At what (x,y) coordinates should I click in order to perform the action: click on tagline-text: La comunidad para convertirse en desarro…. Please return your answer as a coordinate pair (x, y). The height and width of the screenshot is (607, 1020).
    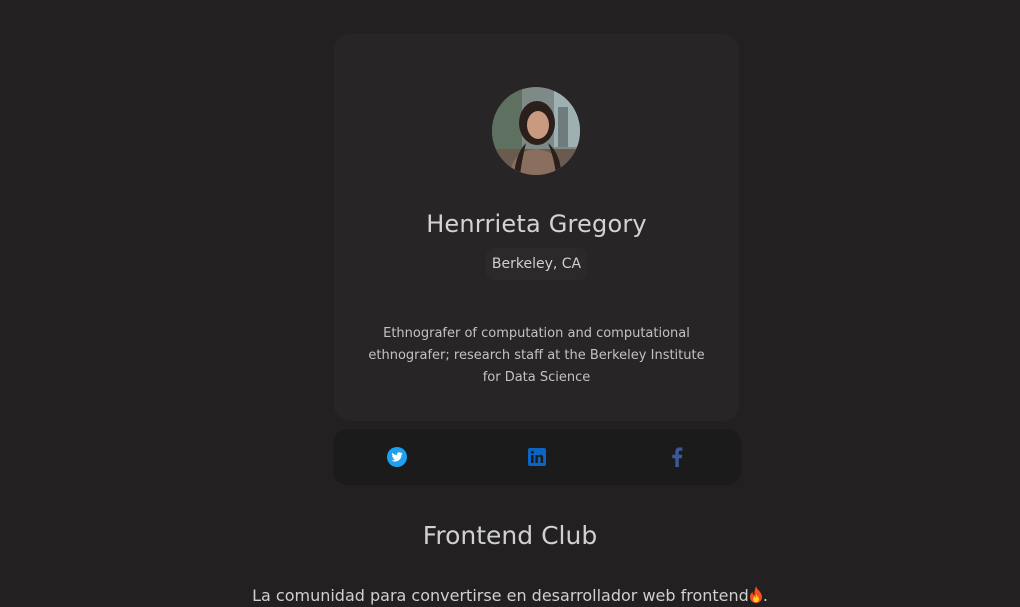
    Looking at the image, I should click on (500, 595).